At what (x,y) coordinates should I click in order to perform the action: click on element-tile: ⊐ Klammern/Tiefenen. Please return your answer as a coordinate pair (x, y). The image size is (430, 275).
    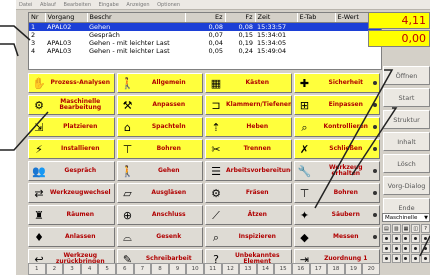
    Looking at the image, I should click on (248, 105).